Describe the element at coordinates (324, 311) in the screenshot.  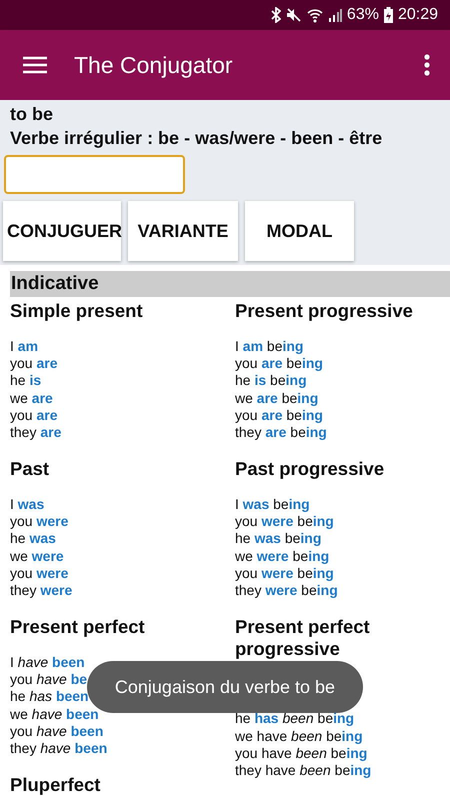
I see `tense-title: Present progressive` at that location.